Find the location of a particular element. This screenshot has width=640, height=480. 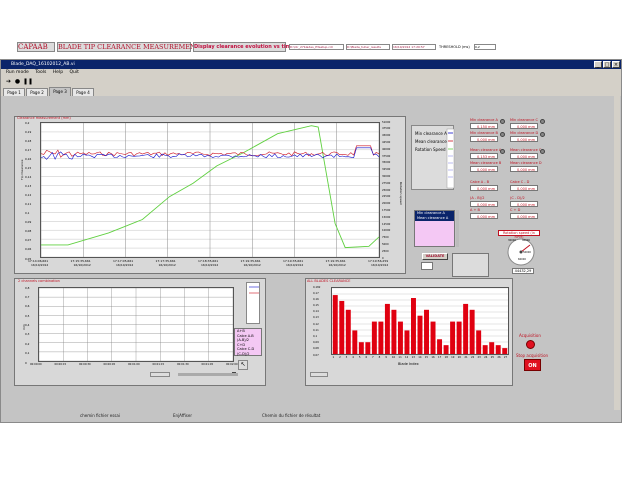

window-scrollbar is located at coordinates (617, 240).